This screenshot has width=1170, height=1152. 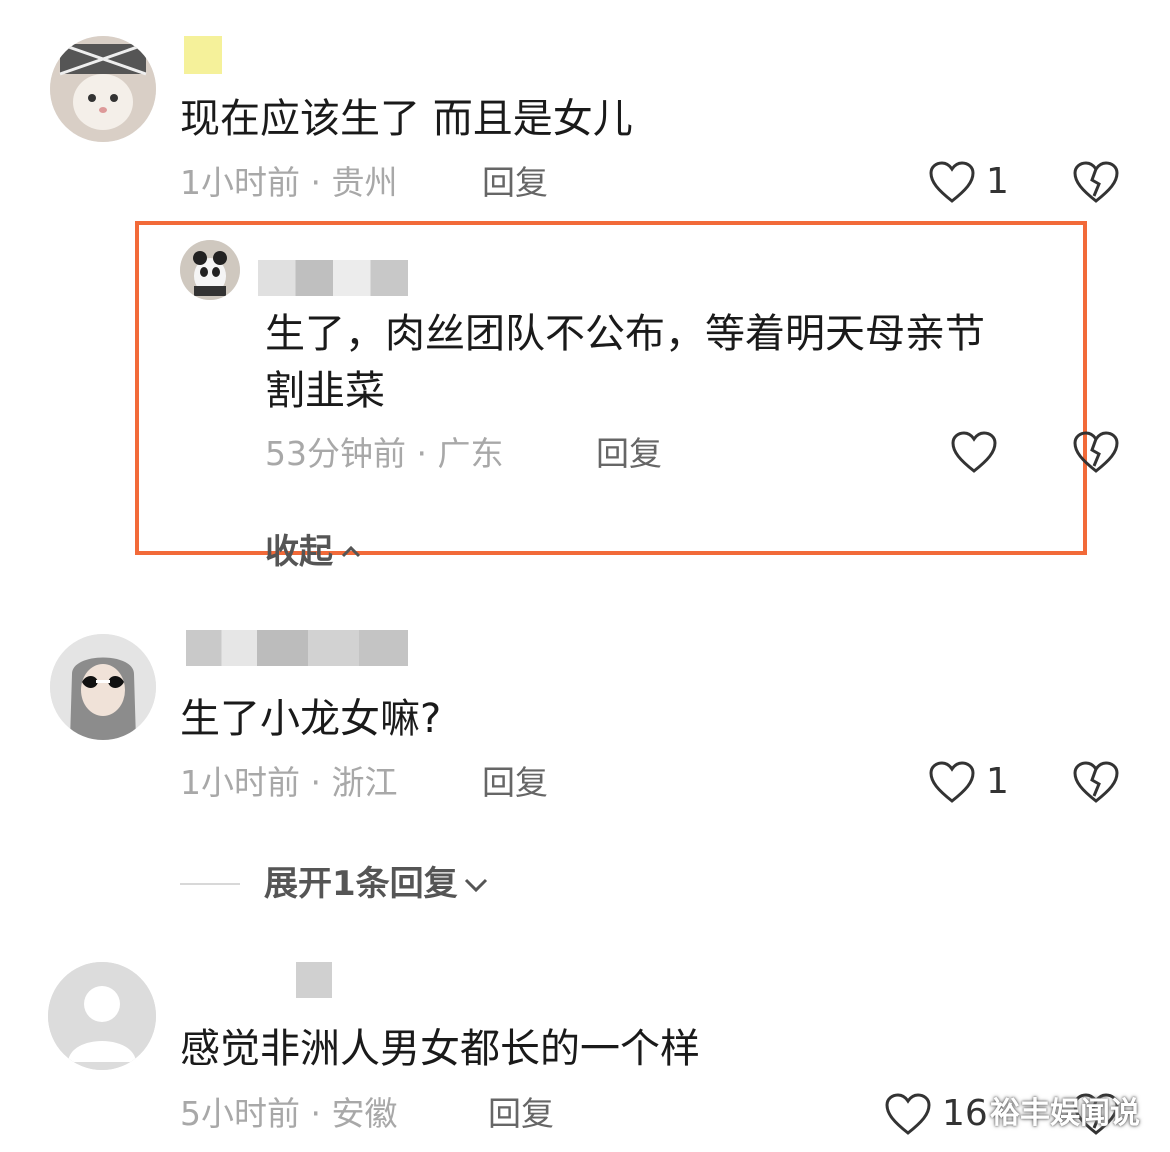 What do you see at coordinates (476, 884) in the screenshot?
I see `chevron-down-icon` at bounding box center [476, 884].